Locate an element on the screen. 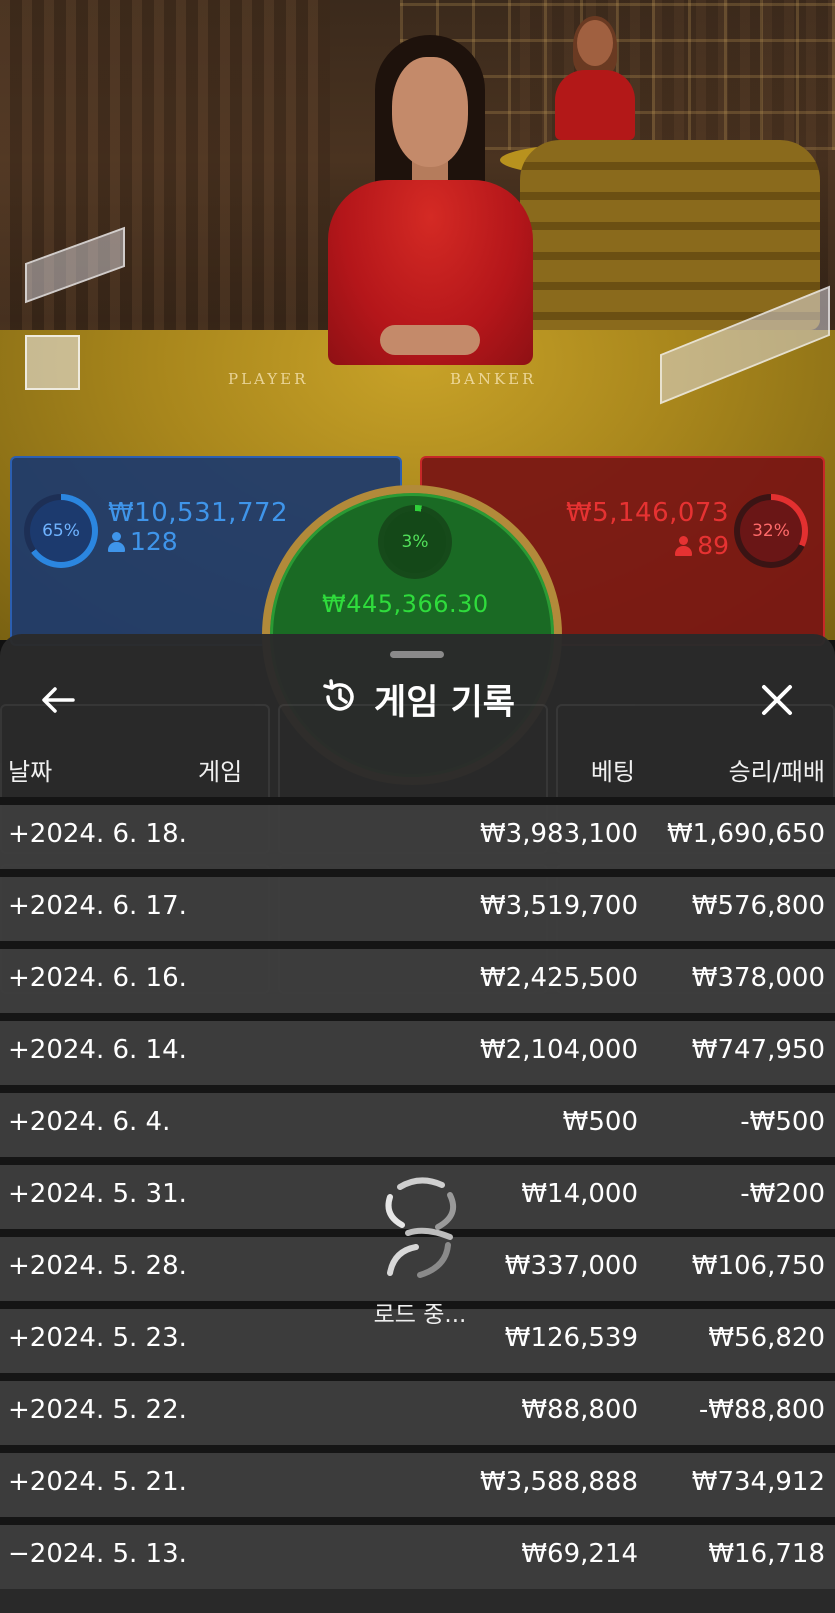 This screenshot has height=1613, width=835. history-row-date: +2024. 5. 23. is located at coordinates (97, 1338).